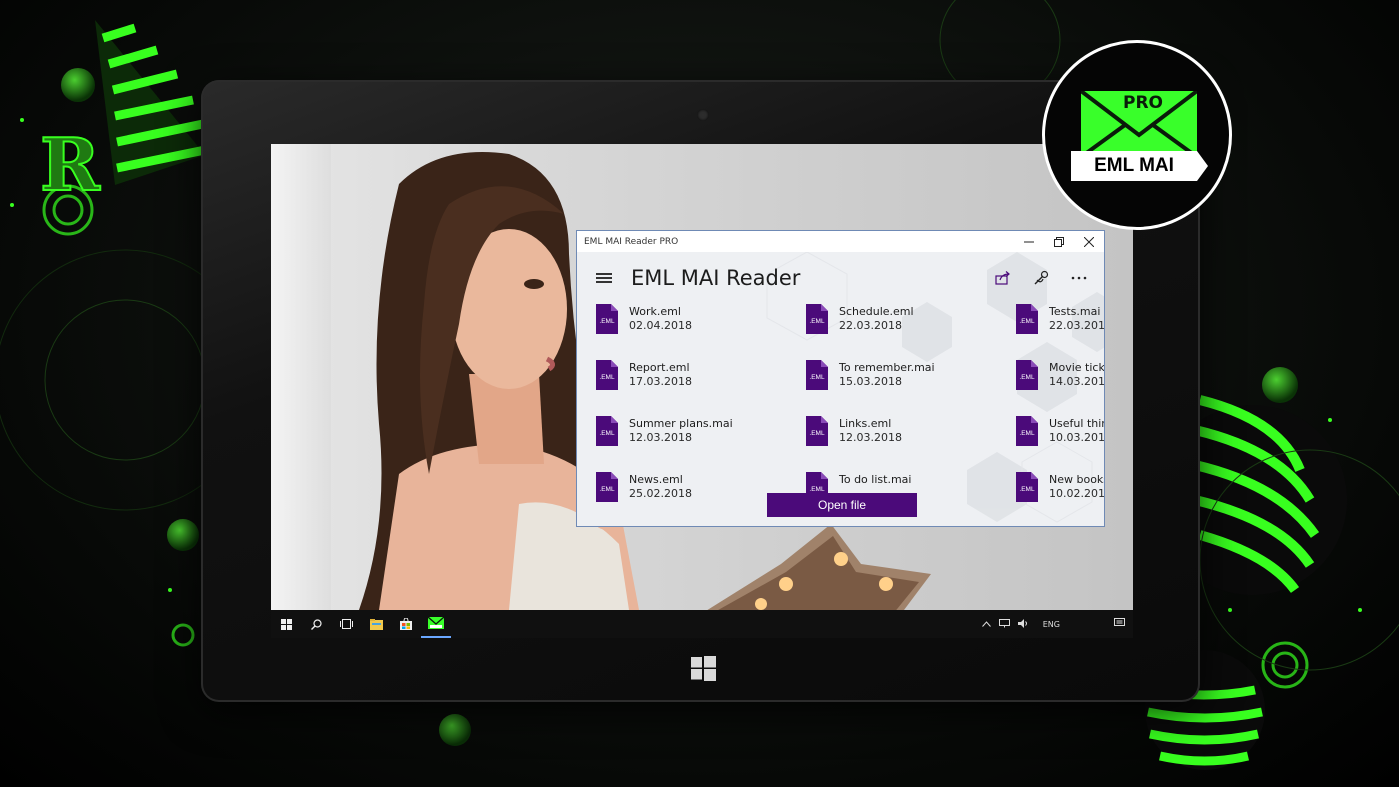 The height and width of the screenshot is (787, 1399). I want to click on badge-arrow, so click(1202, 166).